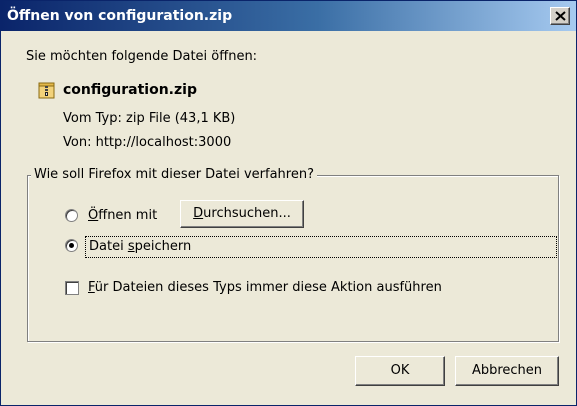 This screenshot has width=577, height=406. What do you see at coordinates (149, 118) in the screenshot?
I see `file-type: Vom Typ: zip File (43,1 KB)` at bounding box center [149, 118].